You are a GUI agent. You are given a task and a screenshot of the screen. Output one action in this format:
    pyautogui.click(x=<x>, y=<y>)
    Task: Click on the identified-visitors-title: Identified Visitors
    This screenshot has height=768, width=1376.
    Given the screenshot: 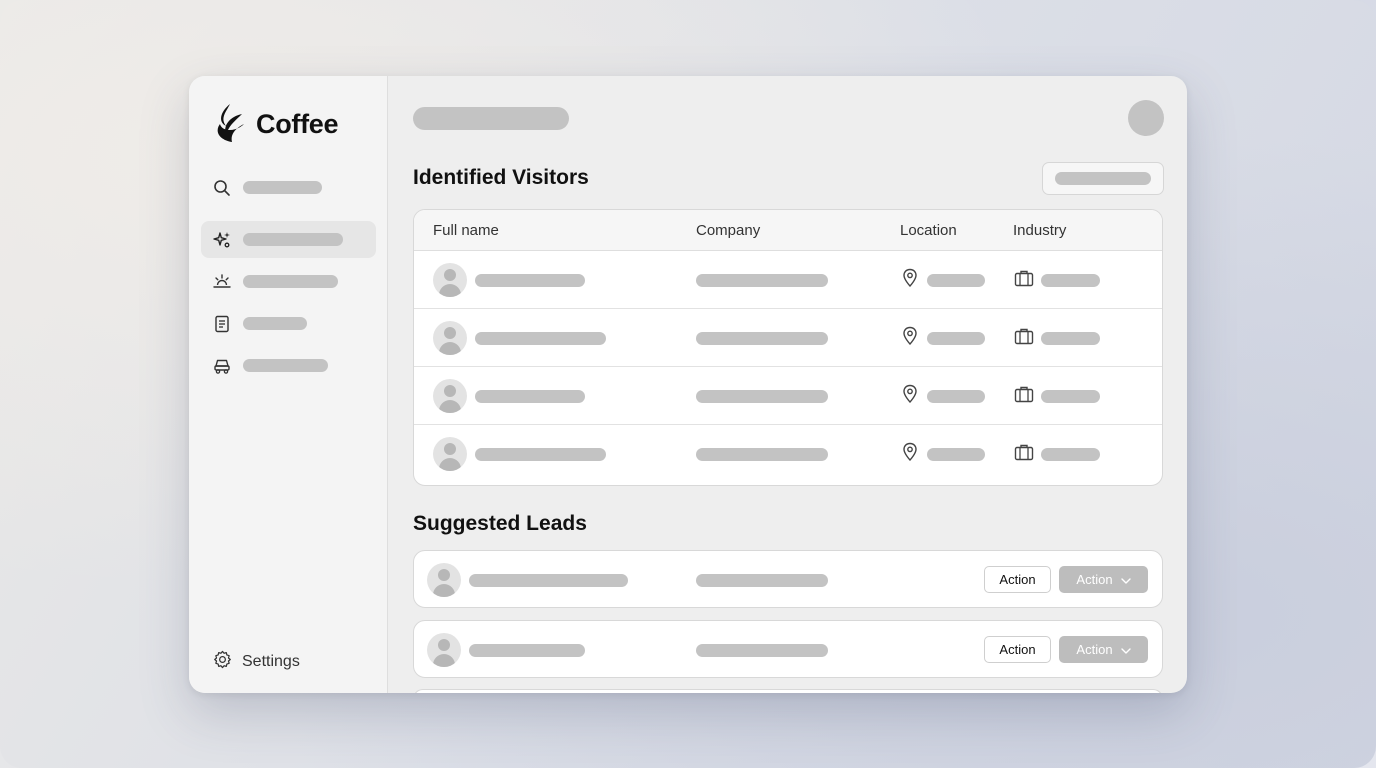 What is the action you would take?
    pyautogui.click(x=501, y=177)
    